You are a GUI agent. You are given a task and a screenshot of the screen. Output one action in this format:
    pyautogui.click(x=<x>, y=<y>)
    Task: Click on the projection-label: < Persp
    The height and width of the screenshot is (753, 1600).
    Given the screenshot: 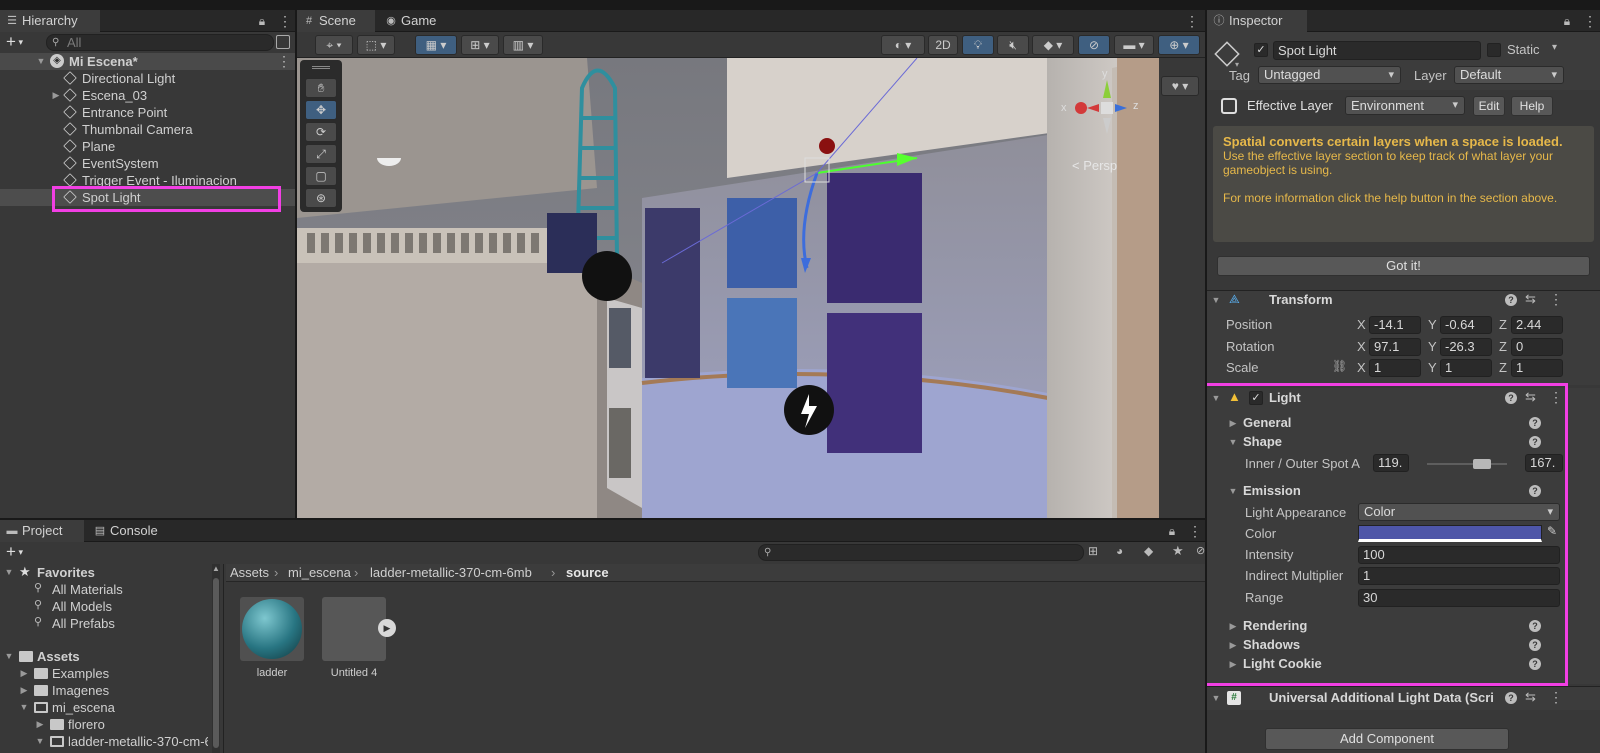 What is the action you would take?
    pyautogui.click(x=1094, y=165)
    